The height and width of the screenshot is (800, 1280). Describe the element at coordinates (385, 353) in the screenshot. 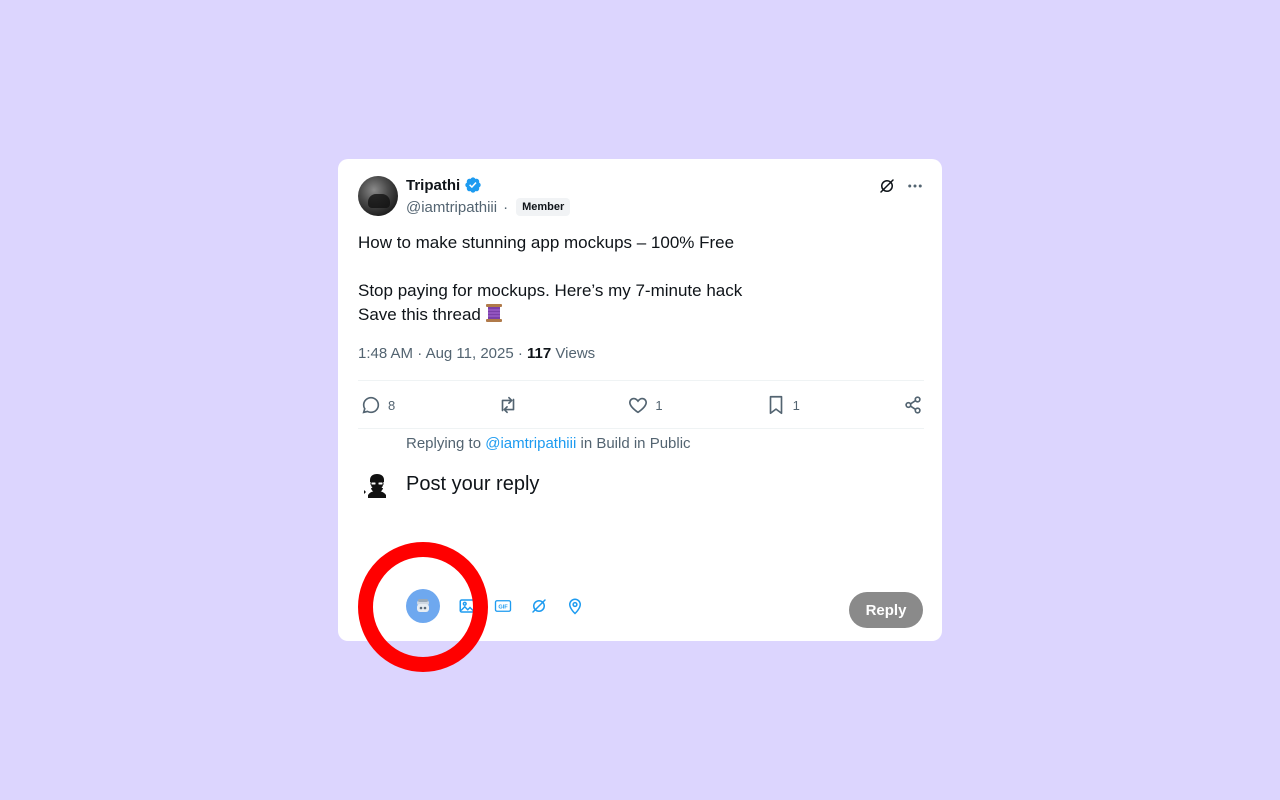

I see `post-time: 1:48 AM` at that location.